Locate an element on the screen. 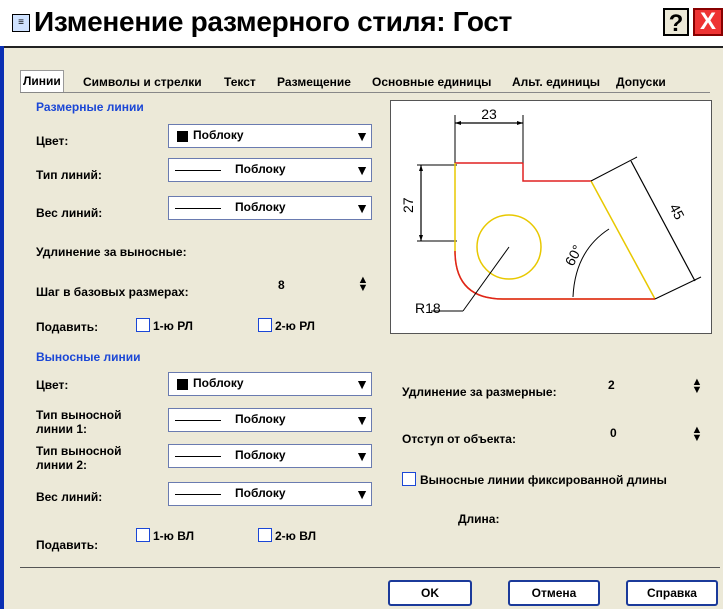 The width and height of the screenshot is (723, 609). dim-diag-label: 45 is located at coordinates (677, 211).